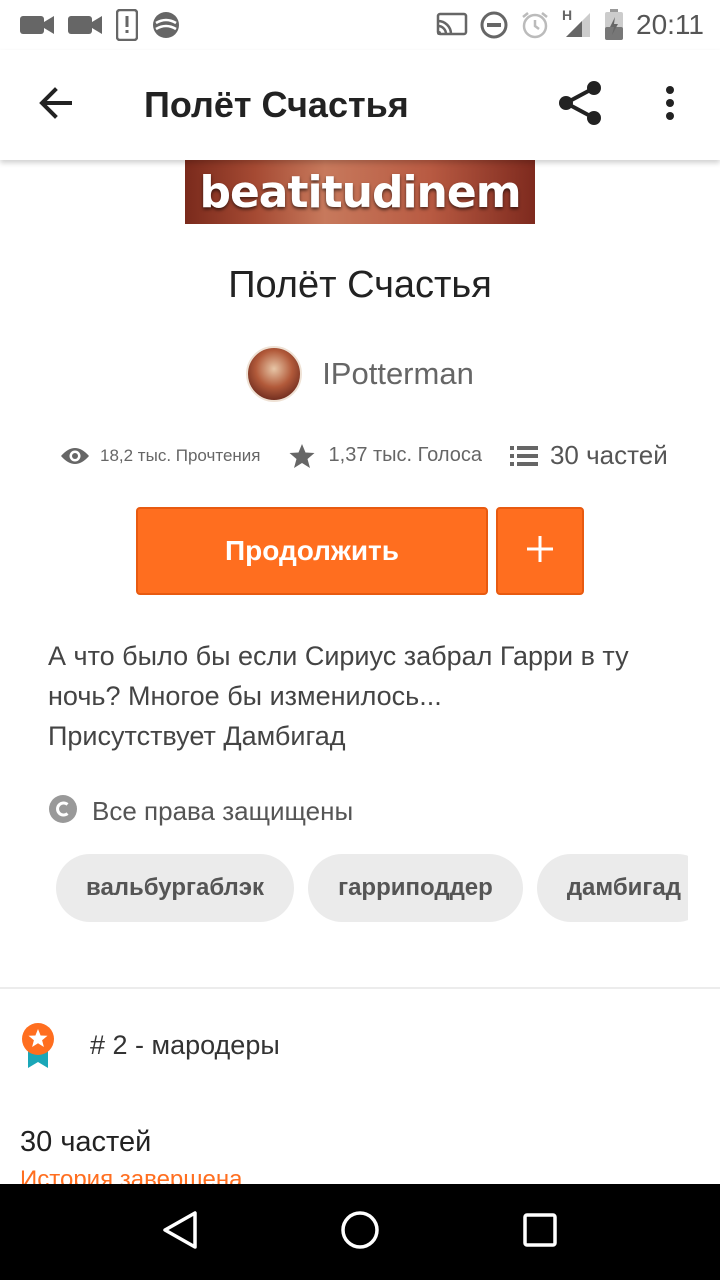 The width and height of the screenshot is (720, 1280). Describe the element at coordinates (567, 15) in the screenshot. I see `network-type-label: H` at that location.